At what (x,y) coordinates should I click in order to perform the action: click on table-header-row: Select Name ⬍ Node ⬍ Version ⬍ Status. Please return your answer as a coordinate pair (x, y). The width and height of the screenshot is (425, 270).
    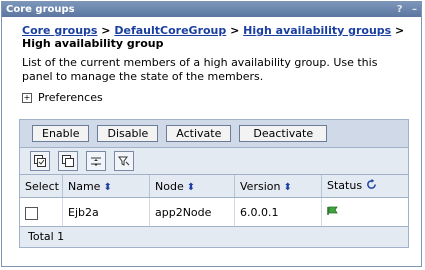
    Looking at the image, I should click on (214, 186).